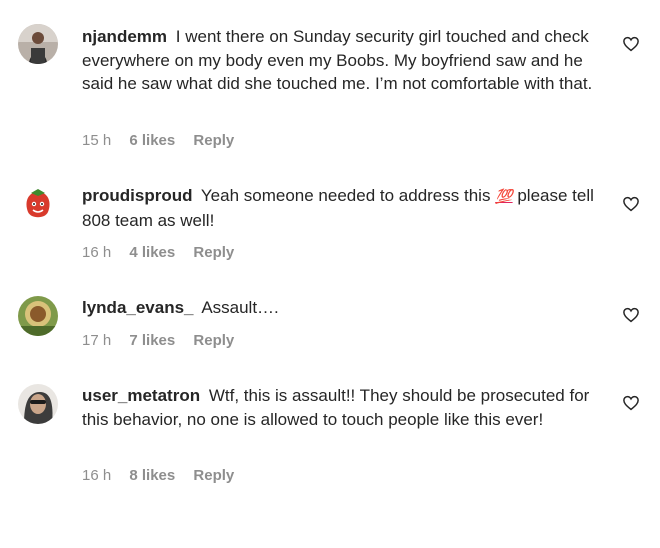 Image resolution: width=660 pixels, height=548 pixels. I want to click on profile-photo-flower-icon, so click(38, 316).